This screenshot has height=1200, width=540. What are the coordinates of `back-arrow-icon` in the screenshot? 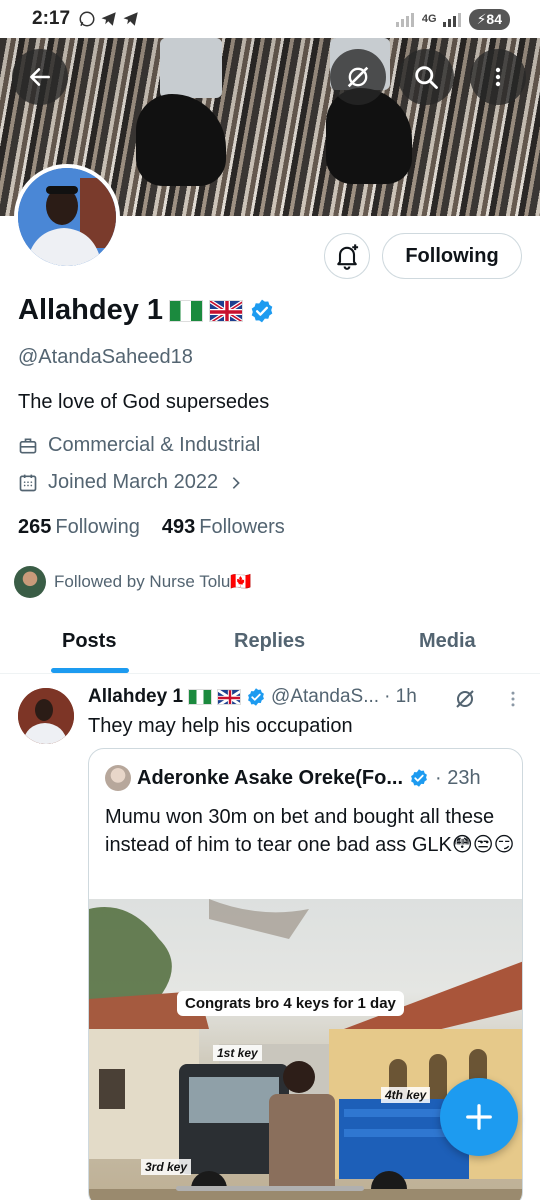 It's located at (40, 77).